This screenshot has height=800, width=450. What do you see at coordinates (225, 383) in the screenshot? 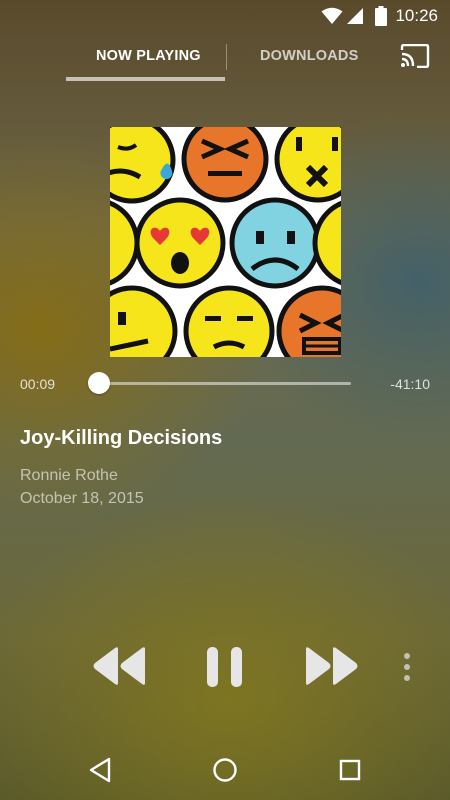
I see `seek-bar-track` at bounding box center [225, 383].